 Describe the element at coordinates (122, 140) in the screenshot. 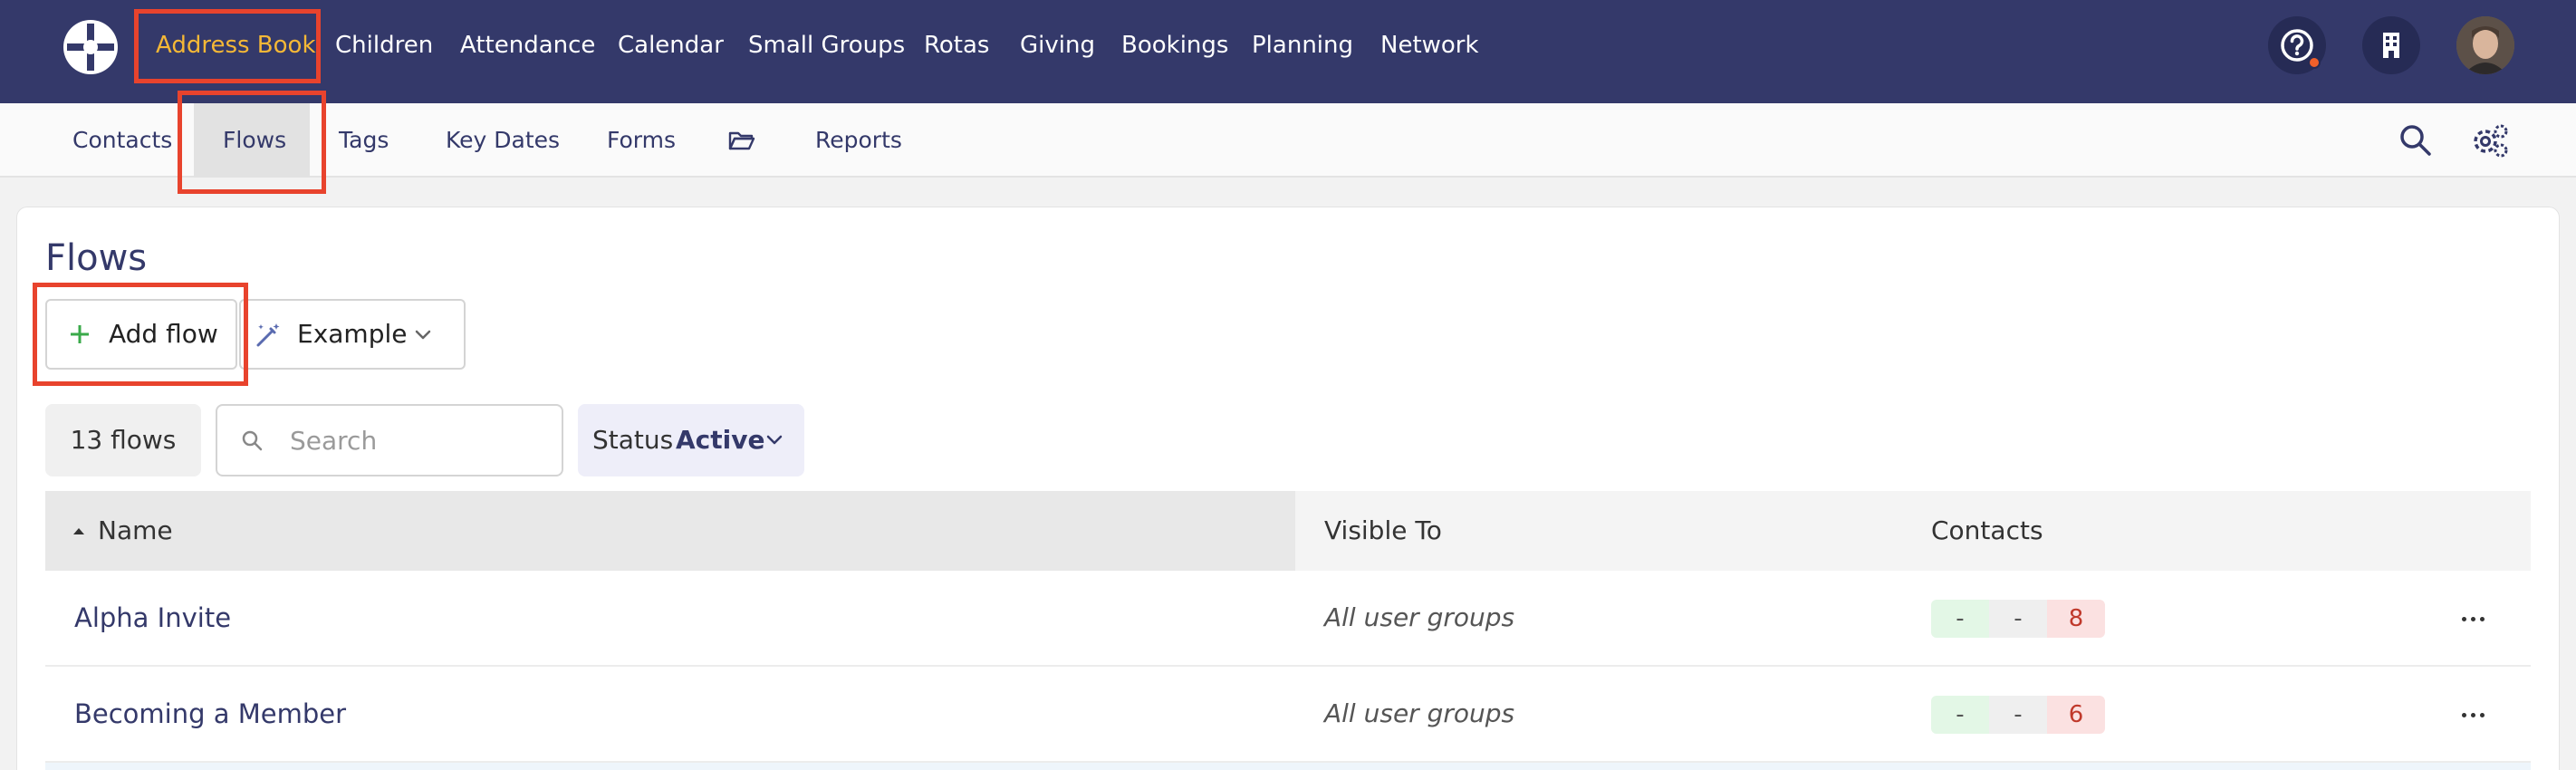

I see `tab-contacts: Contacts` at that location.